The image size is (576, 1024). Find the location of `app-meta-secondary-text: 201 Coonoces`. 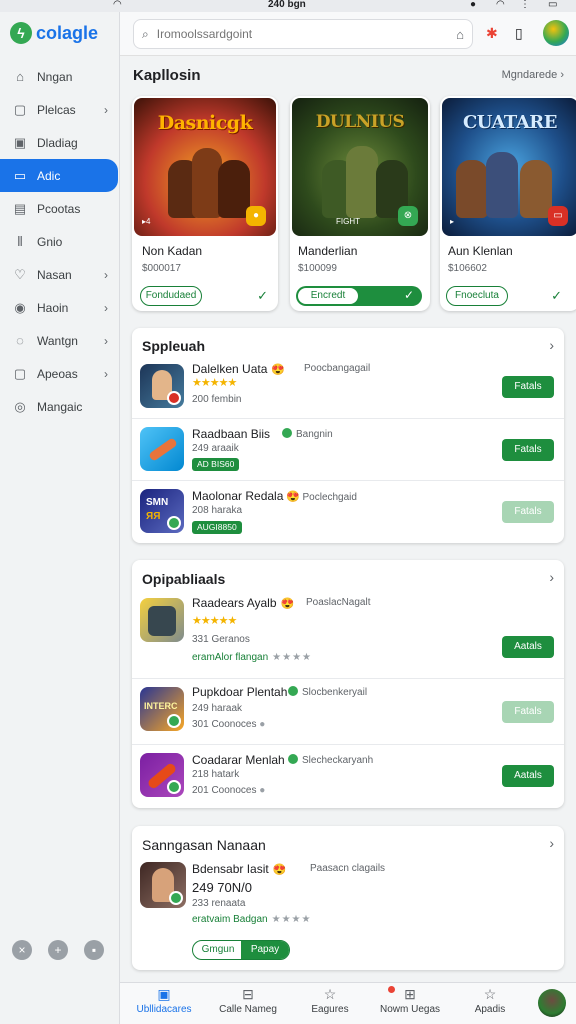

app-meta-secondary-text: 201 Coonoces is located at coordinates (224, 790).